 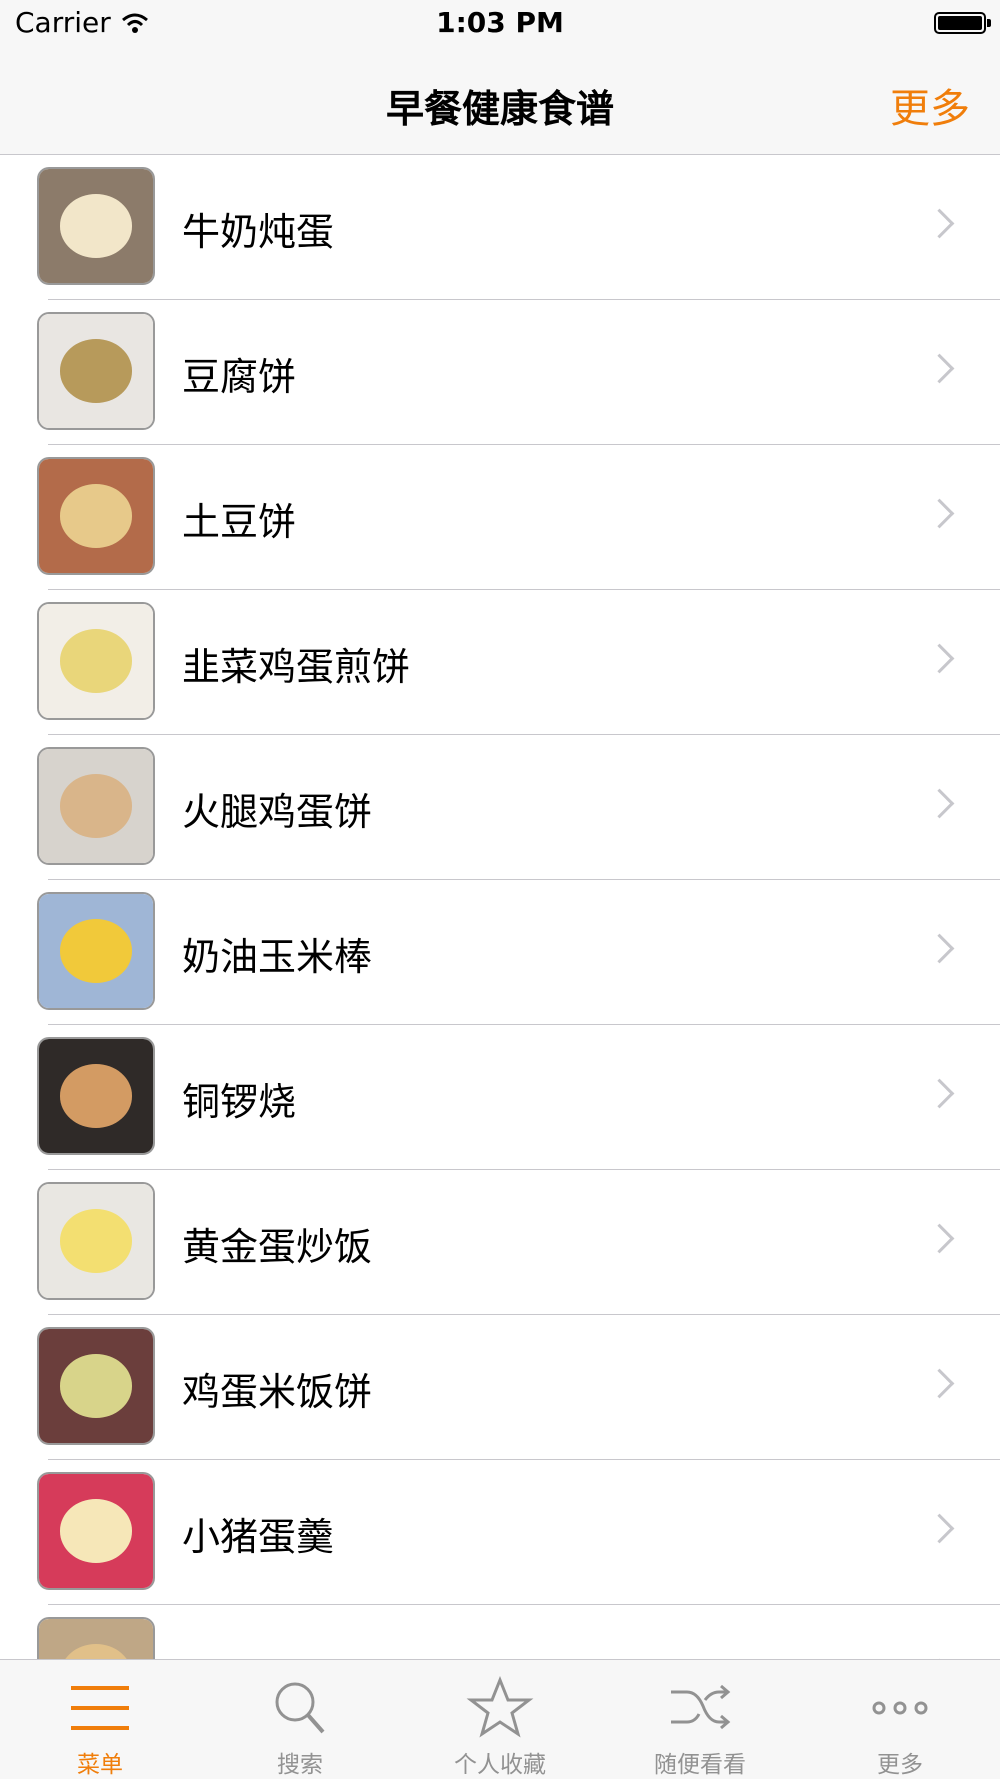 What do you see at coordinates (500, 372) in the screenshot?
I see `recipe-row: 豆腐饼` at bounding box center [500, 372].